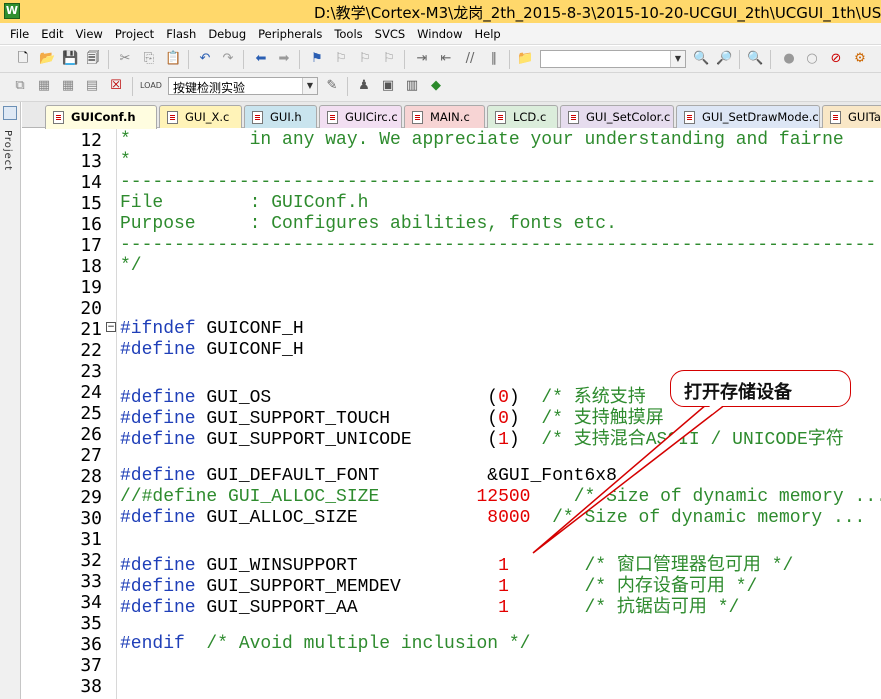 This screenshot has width=881, height=699. What do you see at coordinates (332, 86) in the screenshot?
I see `target-options-icon: ✎` at bounding box center [332, 86].